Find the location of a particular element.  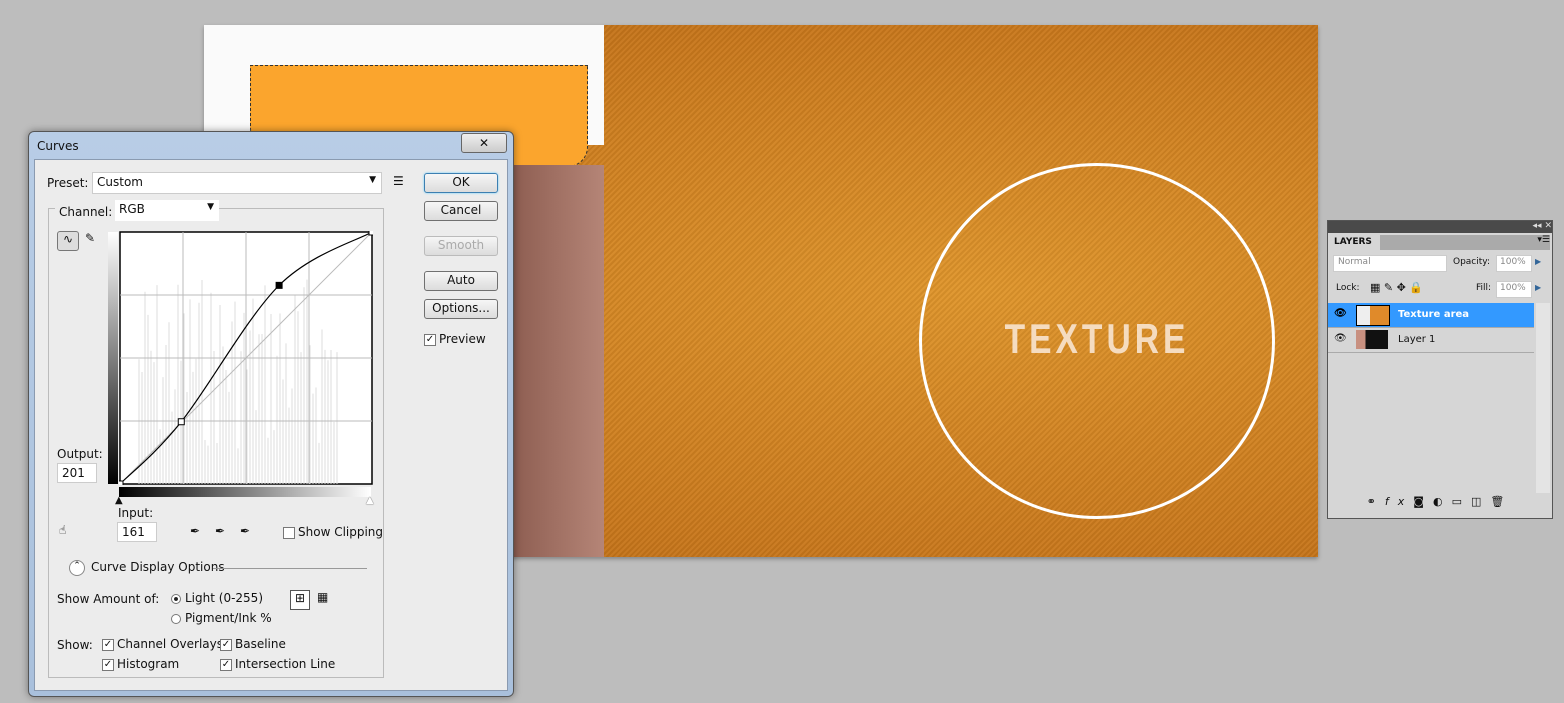

fill-label: Fill: is located at coordinates (1484, 288).